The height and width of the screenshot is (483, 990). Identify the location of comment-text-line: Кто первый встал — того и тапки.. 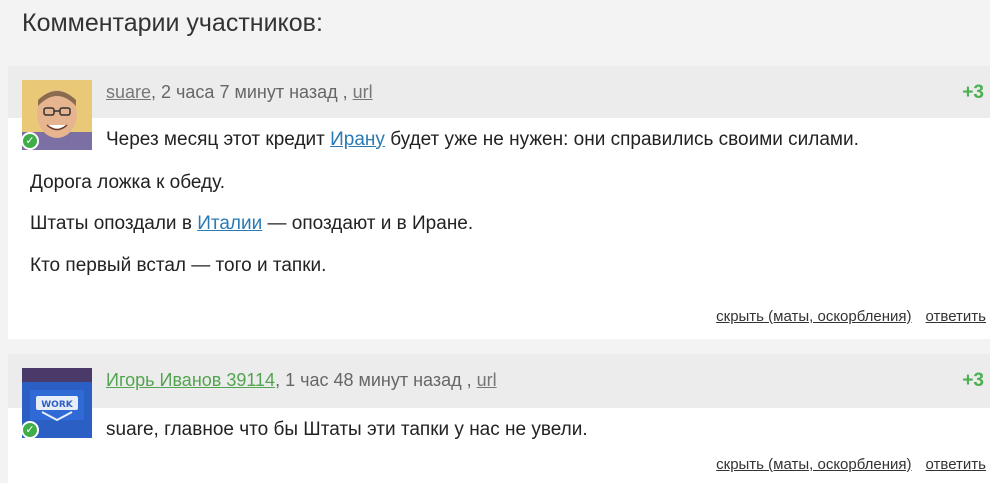
(178, 265).